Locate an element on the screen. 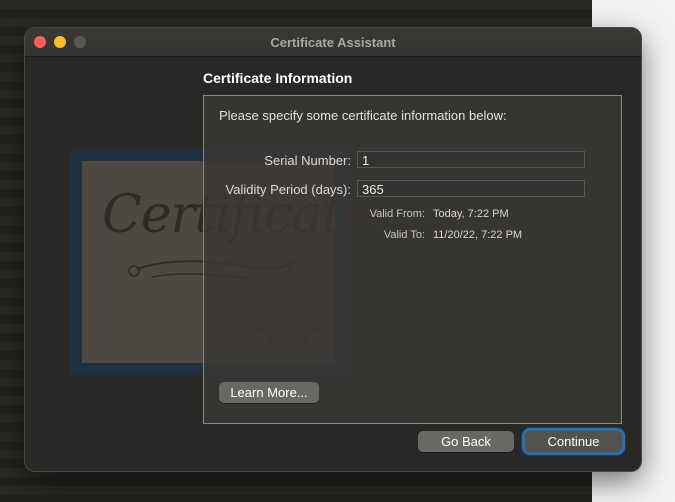 This screenshot has width=675, height=502. valid-to-label: Valid To: is located at coordinates (404, 235).